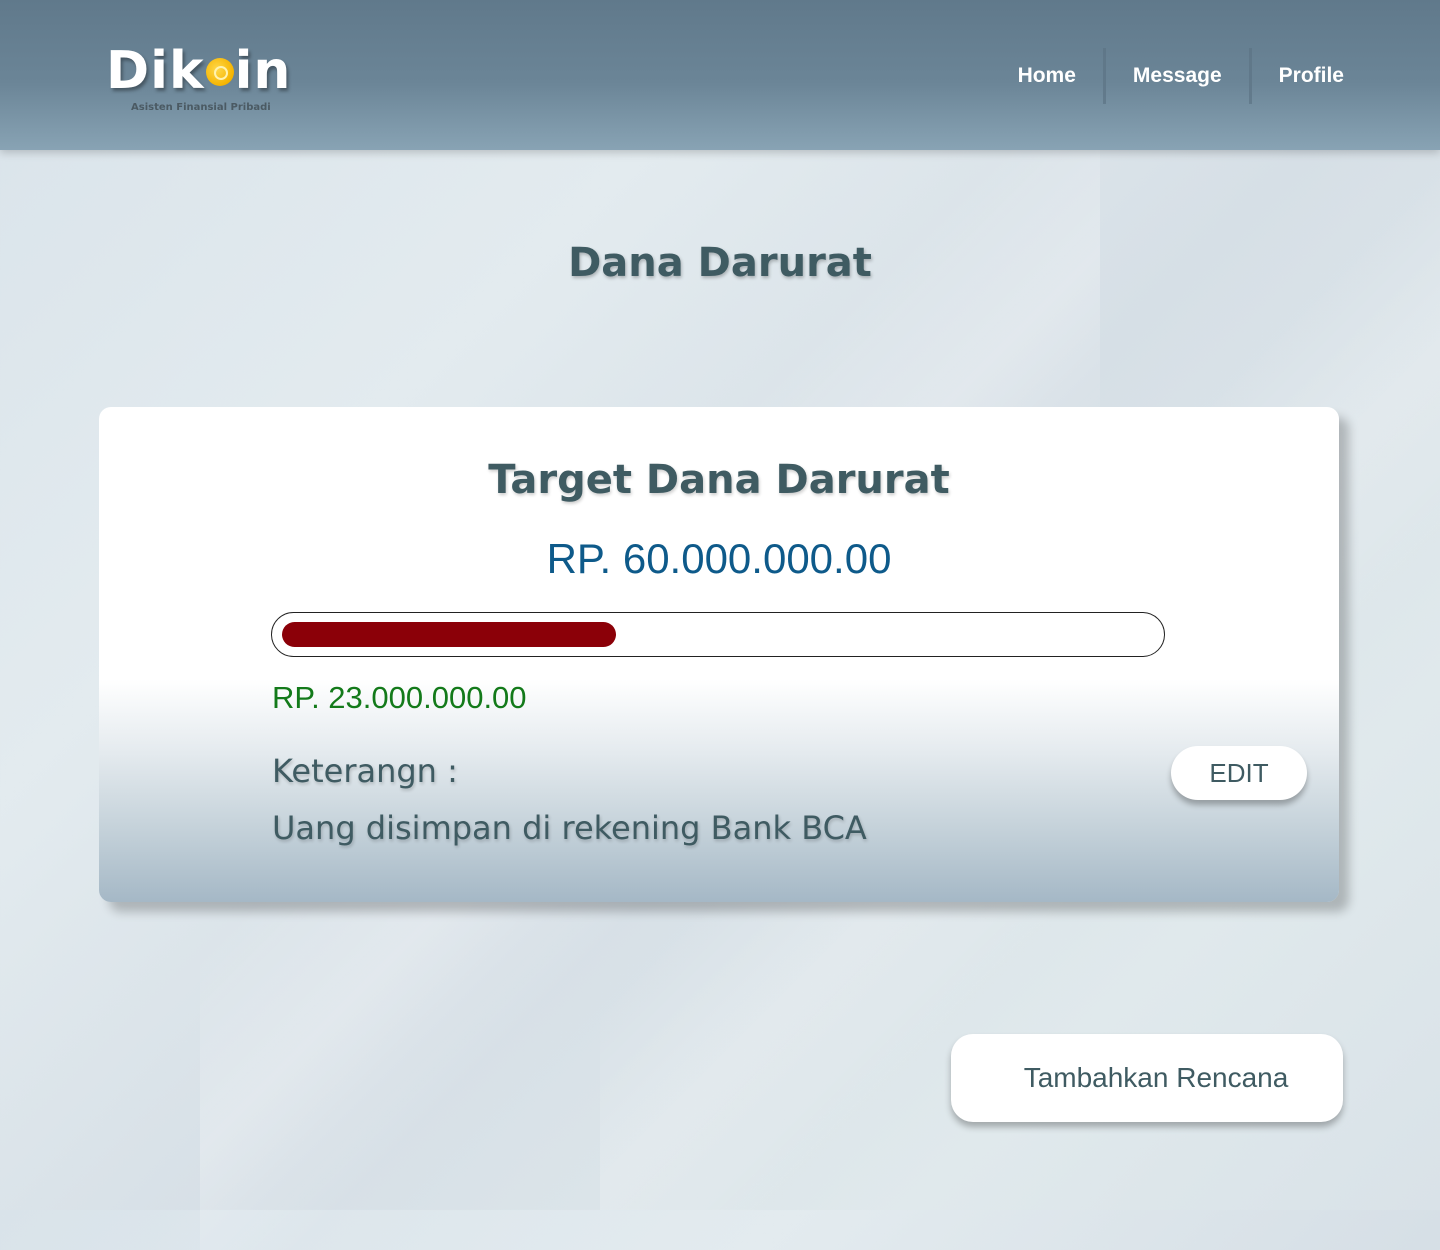 This screenshot has height=1250, width=1440. Describe the element at coordinates (569, 828) in the screenshot. I see `description-text: Uang disimpan di rekening Bank BCA` at that location.